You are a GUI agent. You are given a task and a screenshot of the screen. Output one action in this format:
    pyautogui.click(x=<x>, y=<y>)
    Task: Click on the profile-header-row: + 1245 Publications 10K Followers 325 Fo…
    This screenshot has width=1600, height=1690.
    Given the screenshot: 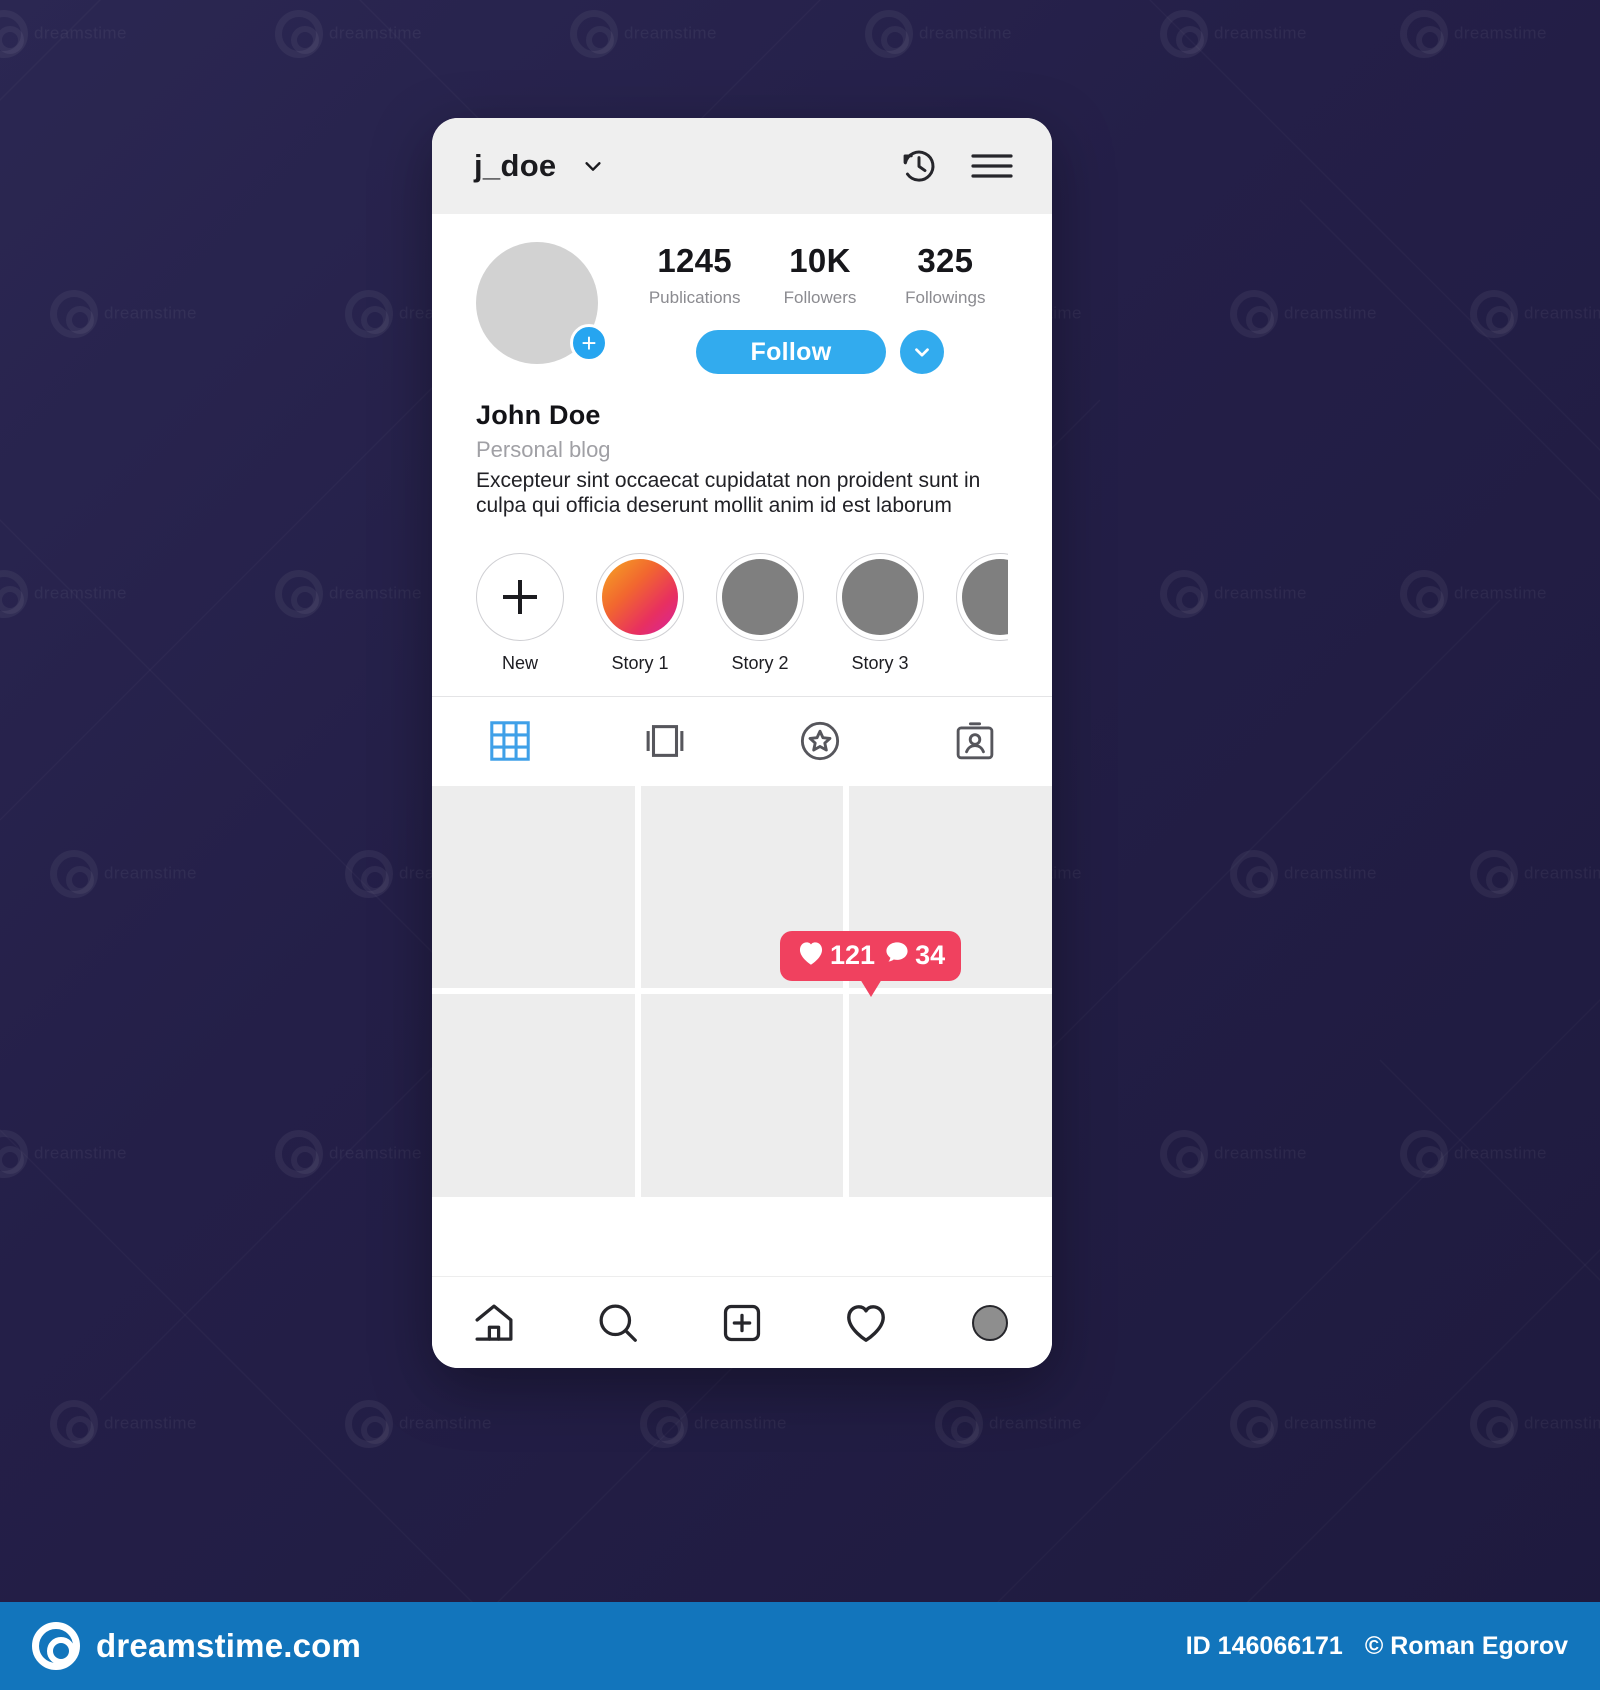 What is the action you would take?
    pyautogui.click(x=742, y=308)
    